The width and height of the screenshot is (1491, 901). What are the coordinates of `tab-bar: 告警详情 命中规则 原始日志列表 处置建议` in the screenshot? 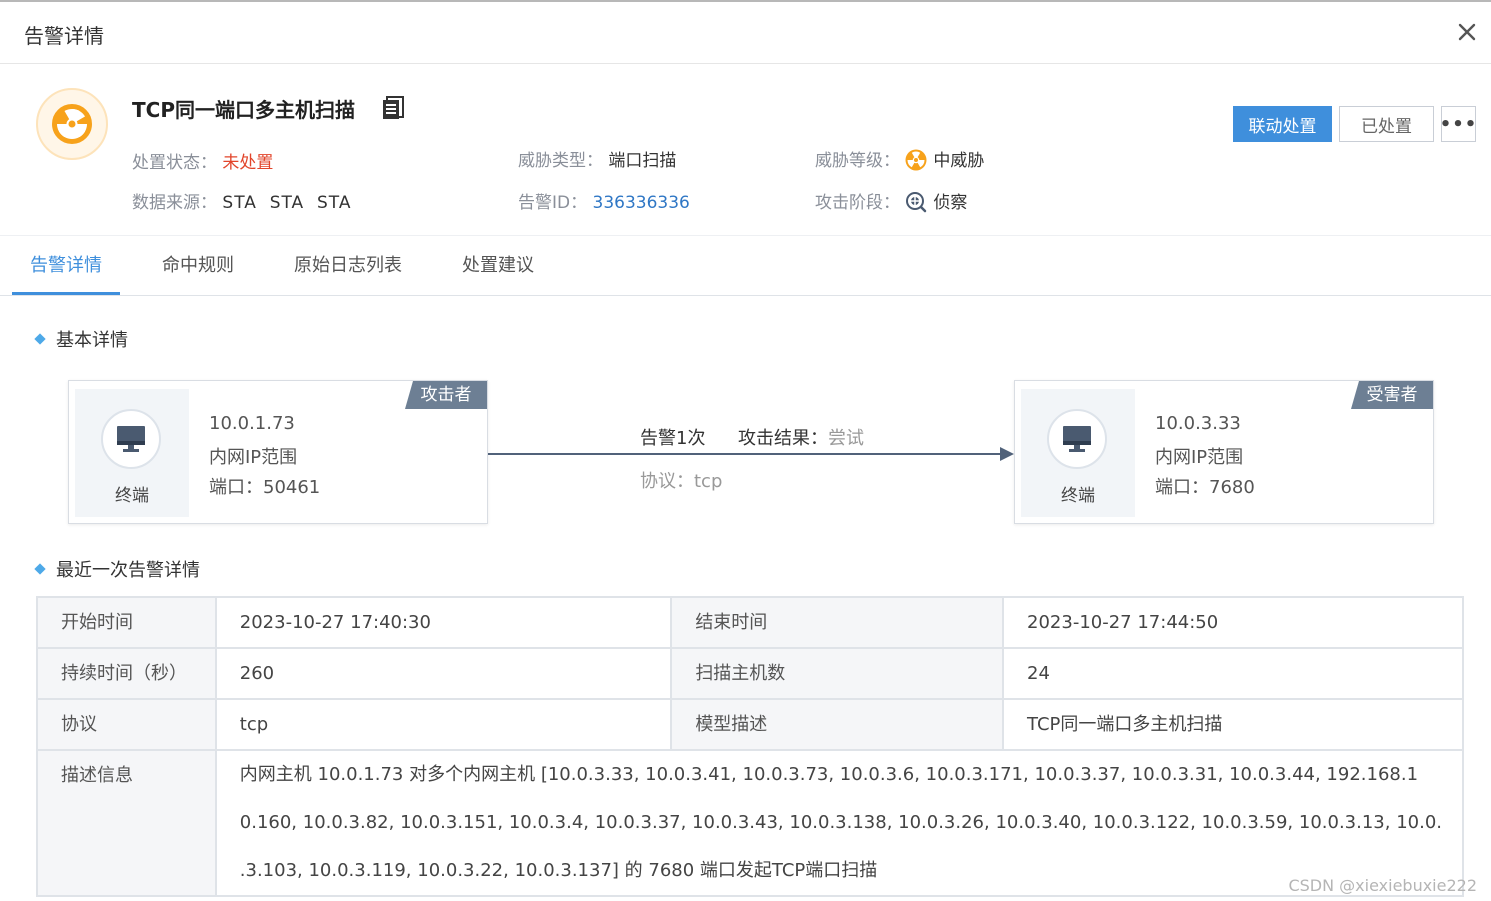 It's located at (745, 266).